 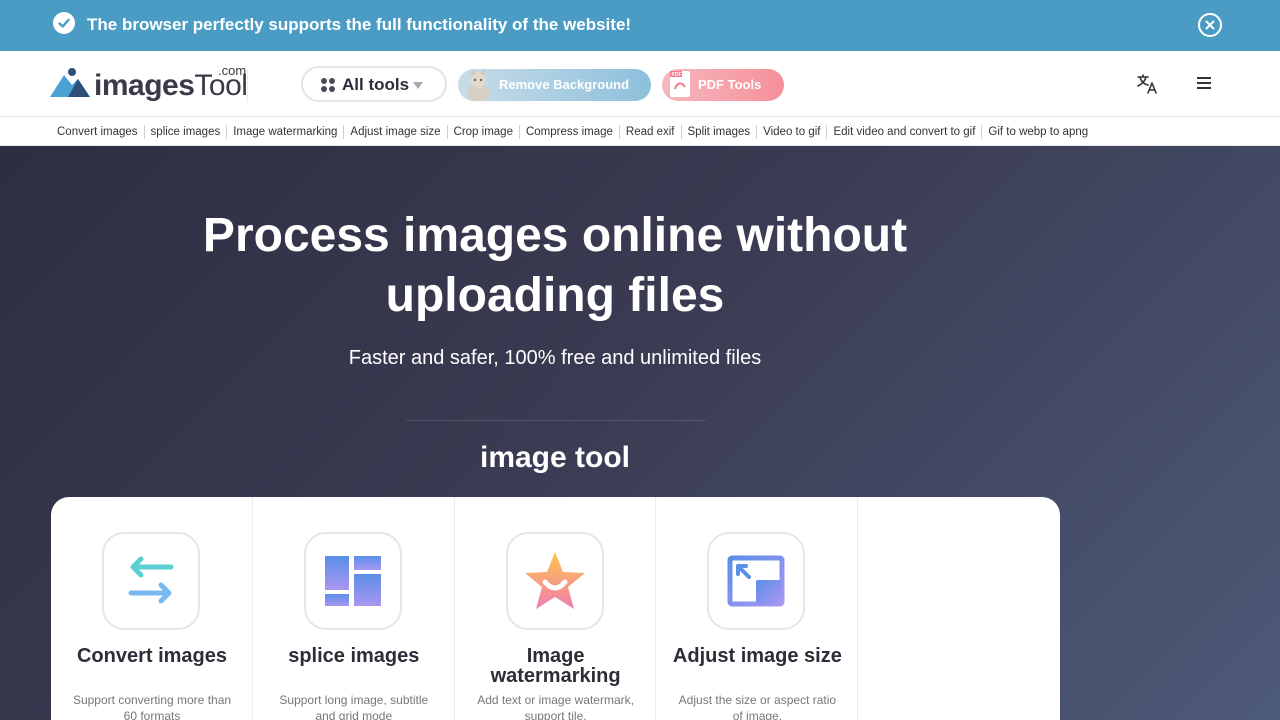 I want to click on all-tools-label: All tools, so click(x=376, y=84).